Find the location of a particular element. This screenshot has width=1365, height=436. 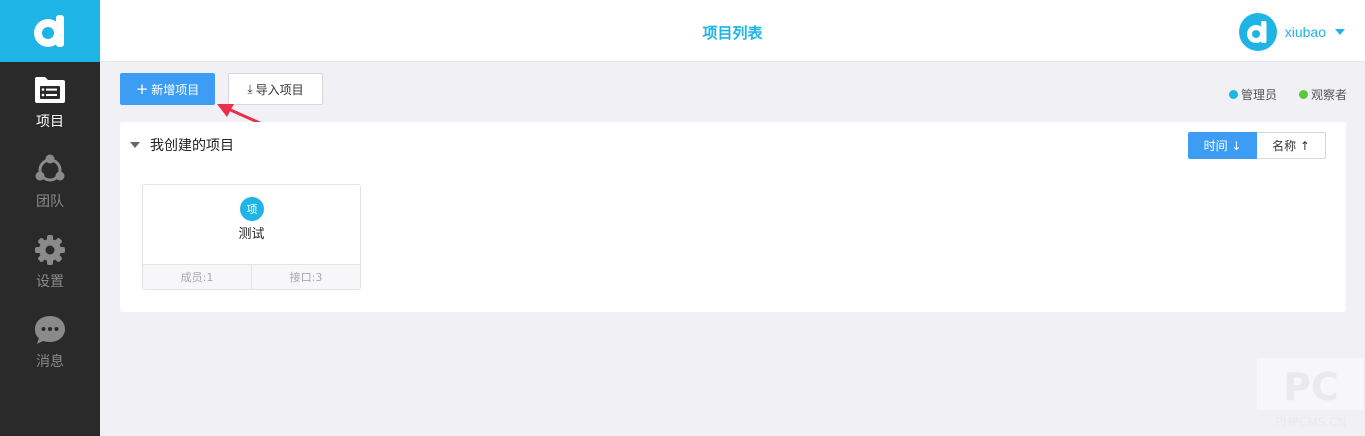

add-project-button: + 新增项目 is located at coordinates (167, 89).